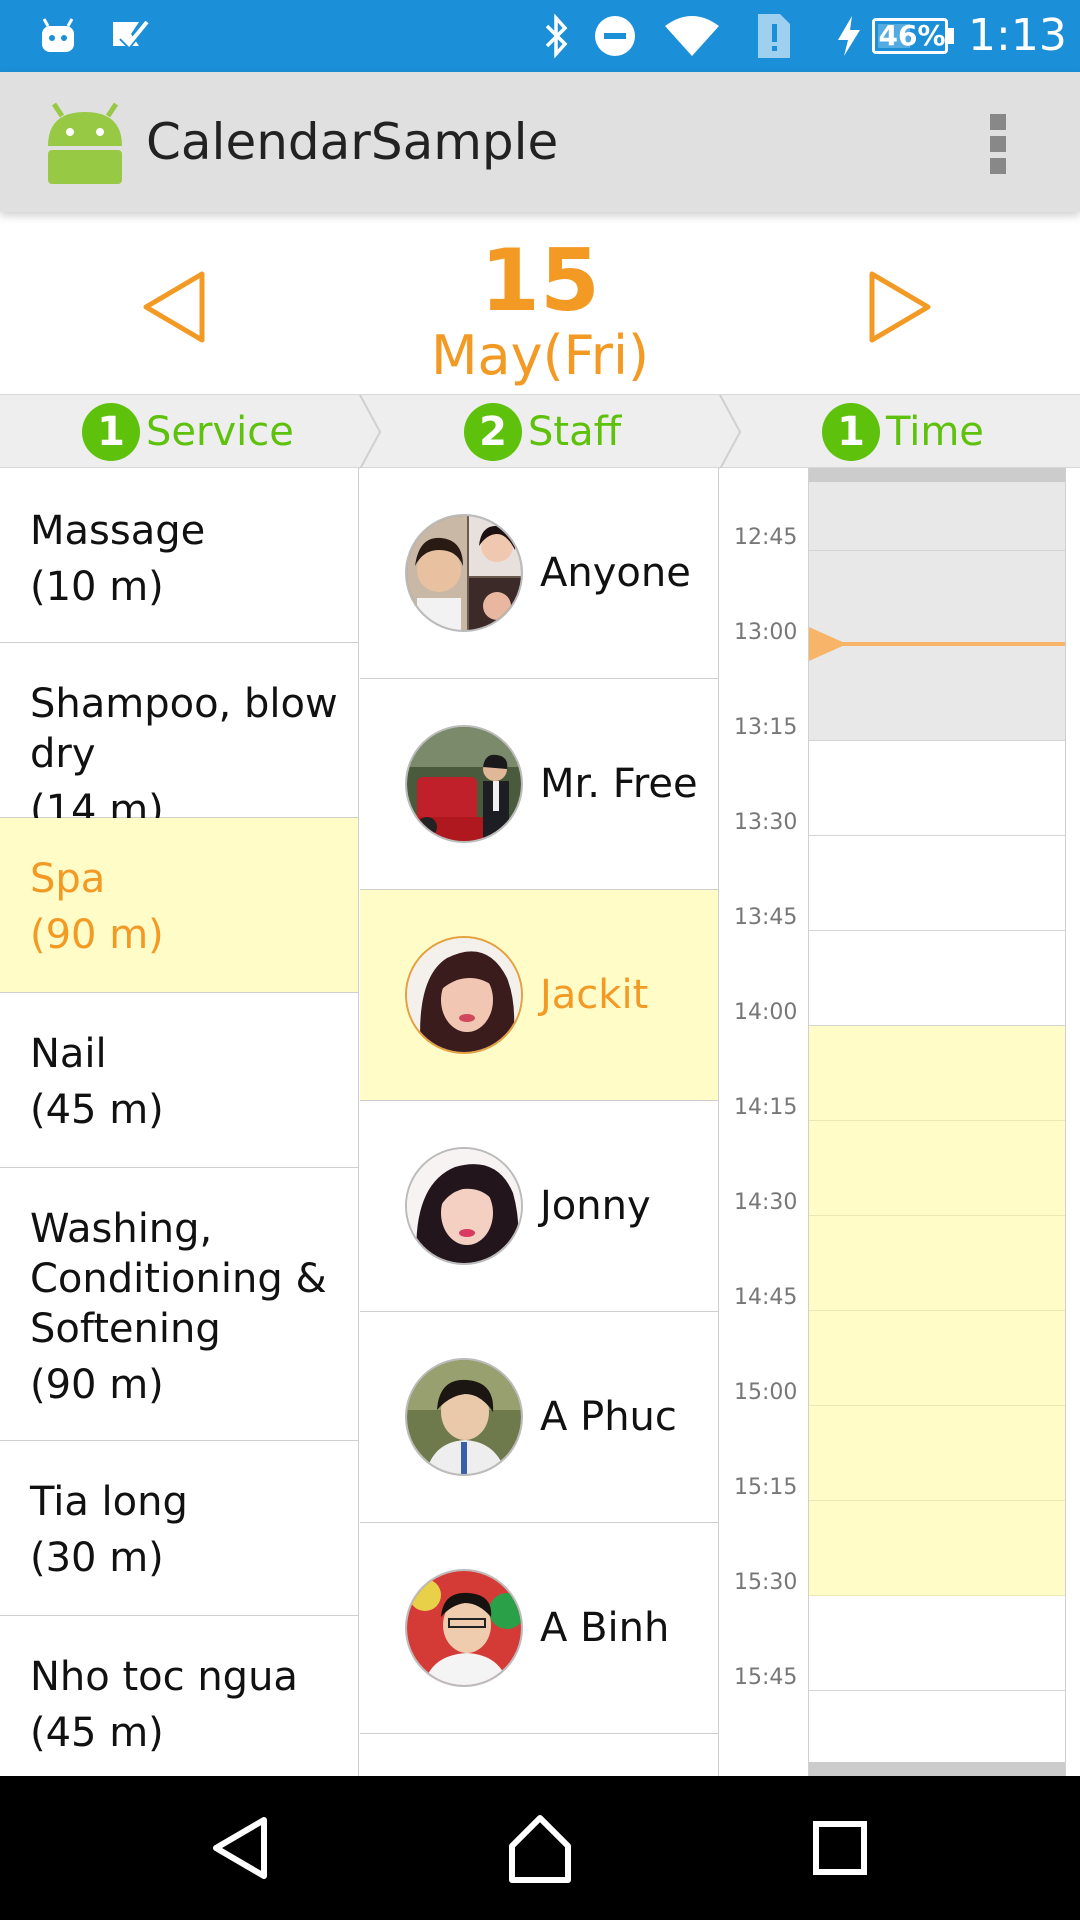 The image size is (1080, 1920). What do you see at coordinates (179, 1528) in the screenshot?
I see `service-item-tia-long: Tia long (30 m)` at bounding box center [179, 1528].